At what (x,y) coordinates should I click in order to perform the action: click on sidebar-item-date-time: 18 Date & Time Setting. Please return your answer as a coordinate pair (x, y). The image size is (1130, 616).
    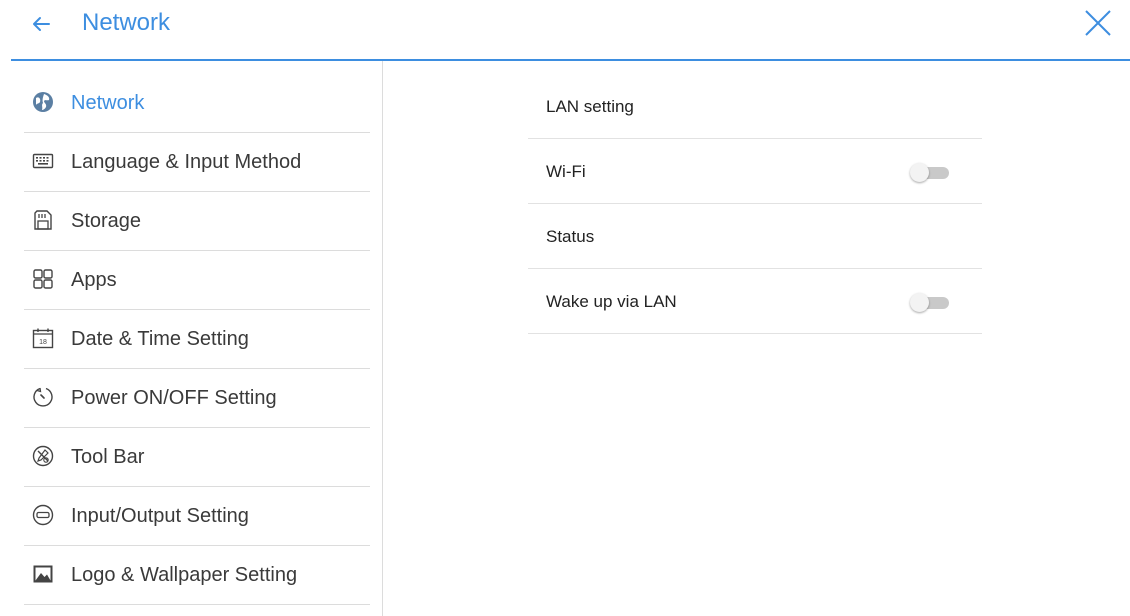
    Looking at the image, I should click on (197, 339).